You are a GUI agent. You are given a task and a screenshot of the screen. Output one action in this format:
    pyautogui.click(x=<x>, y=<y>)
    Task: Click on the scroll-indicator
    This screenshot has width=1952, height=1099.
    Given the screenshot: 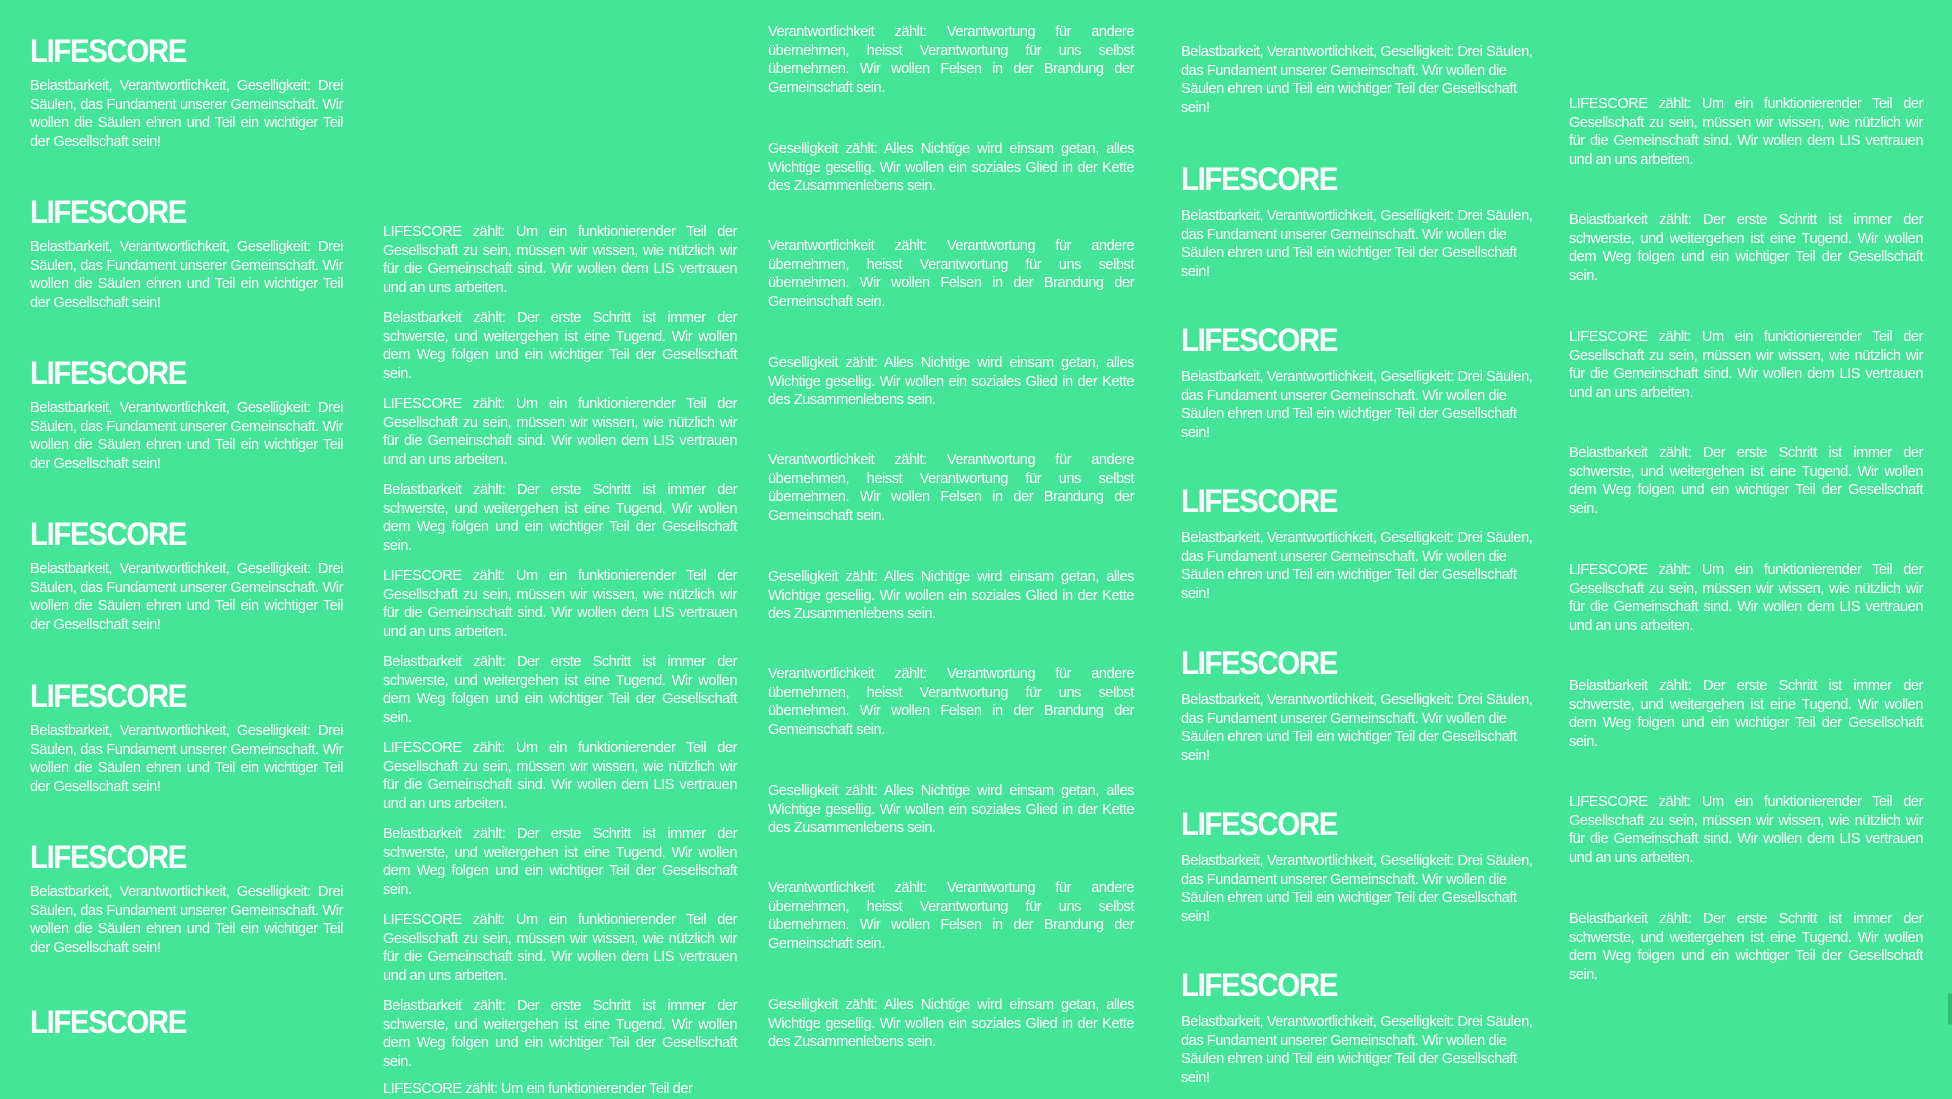 What is the action you would take?
    pyautogui.click(x=1950, y=1009)
    